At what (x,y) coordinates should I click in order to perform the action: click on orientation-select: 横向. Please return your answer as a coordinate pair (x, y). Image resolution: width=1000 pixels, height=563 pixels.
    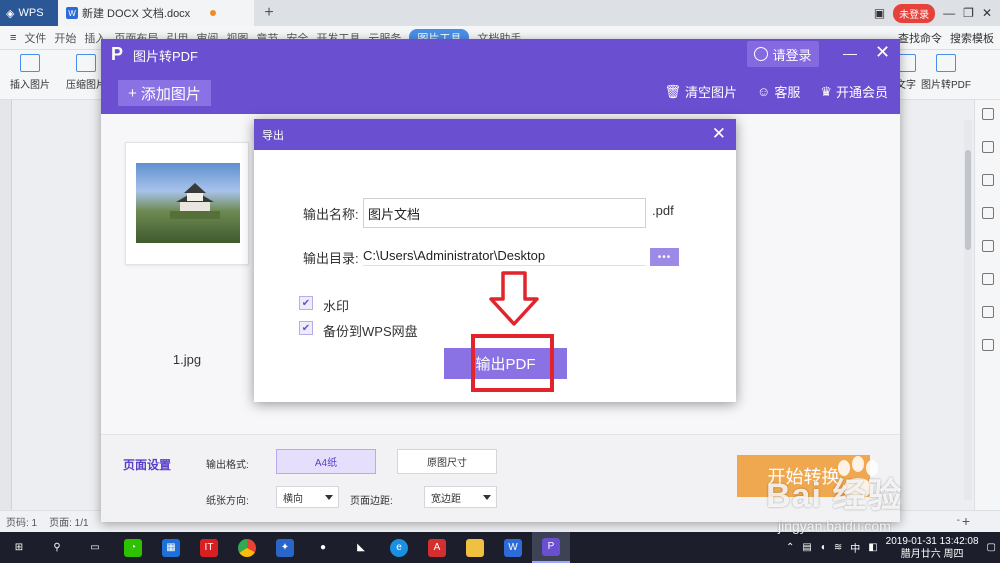
    Looking at the image, I should click on (307, 497).